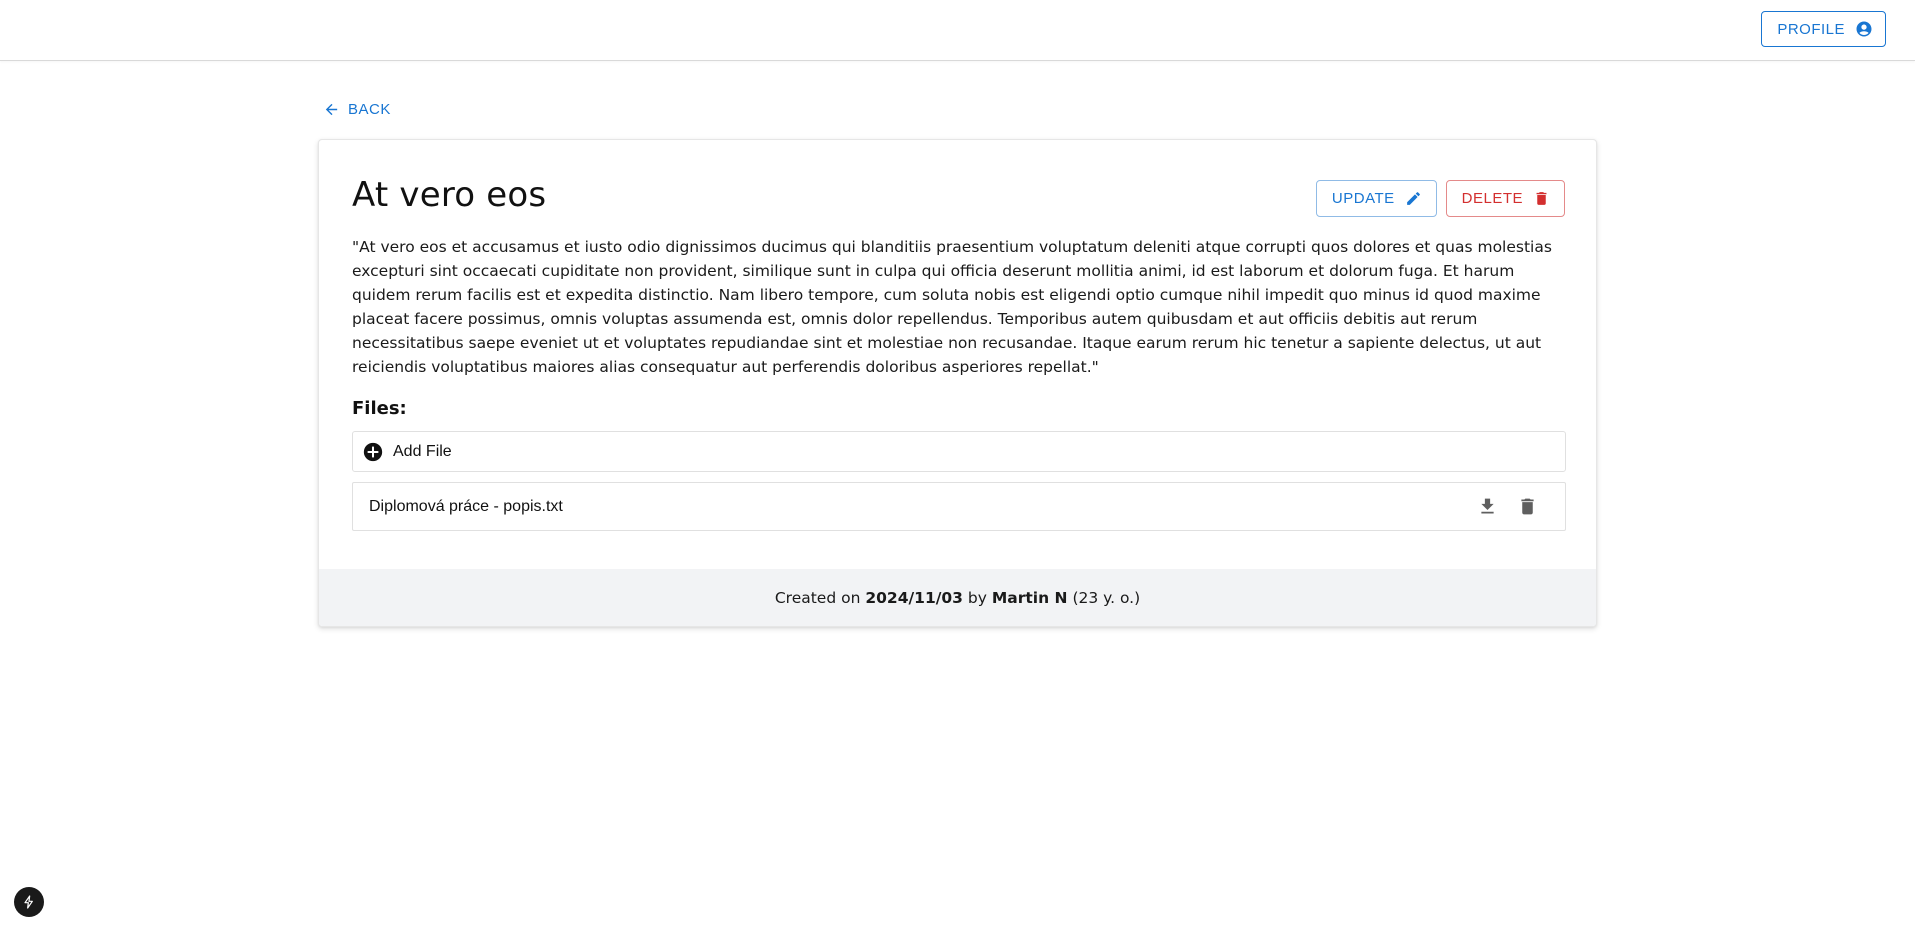 This screenshot has height=927, width=1915. I want to click on profile-button-label: PROFILE, so click(1811, 29).